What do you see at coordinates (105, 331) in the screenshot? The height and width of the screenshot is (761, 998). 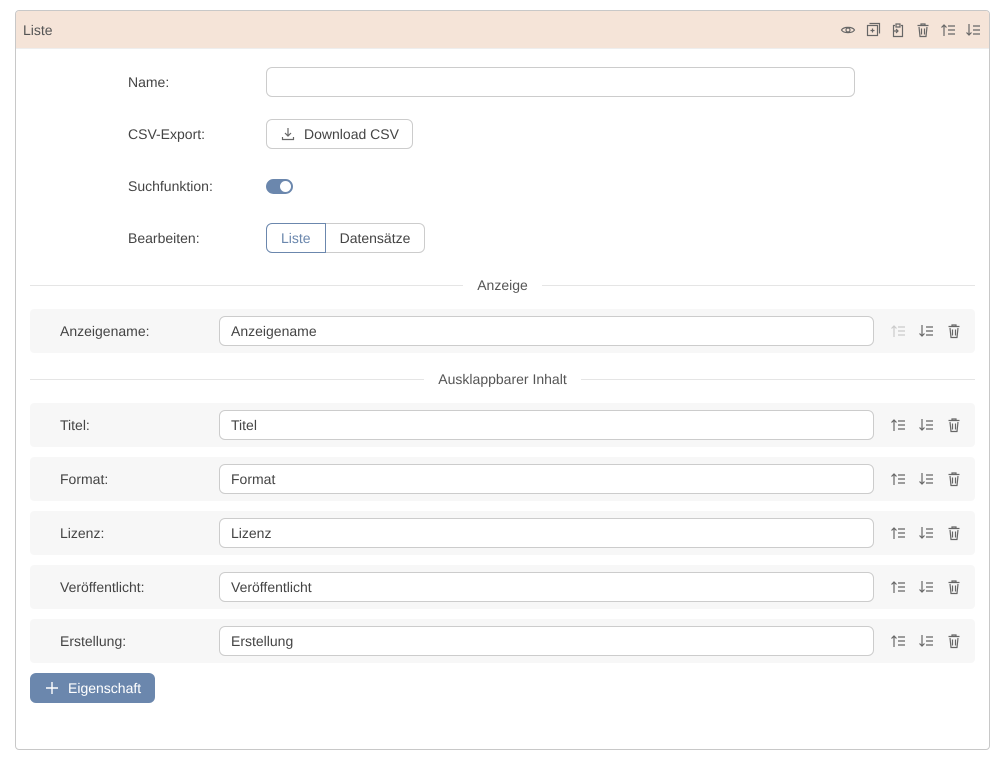 I see `property-label: Anzeigename:` at bounding box center [105, 331].